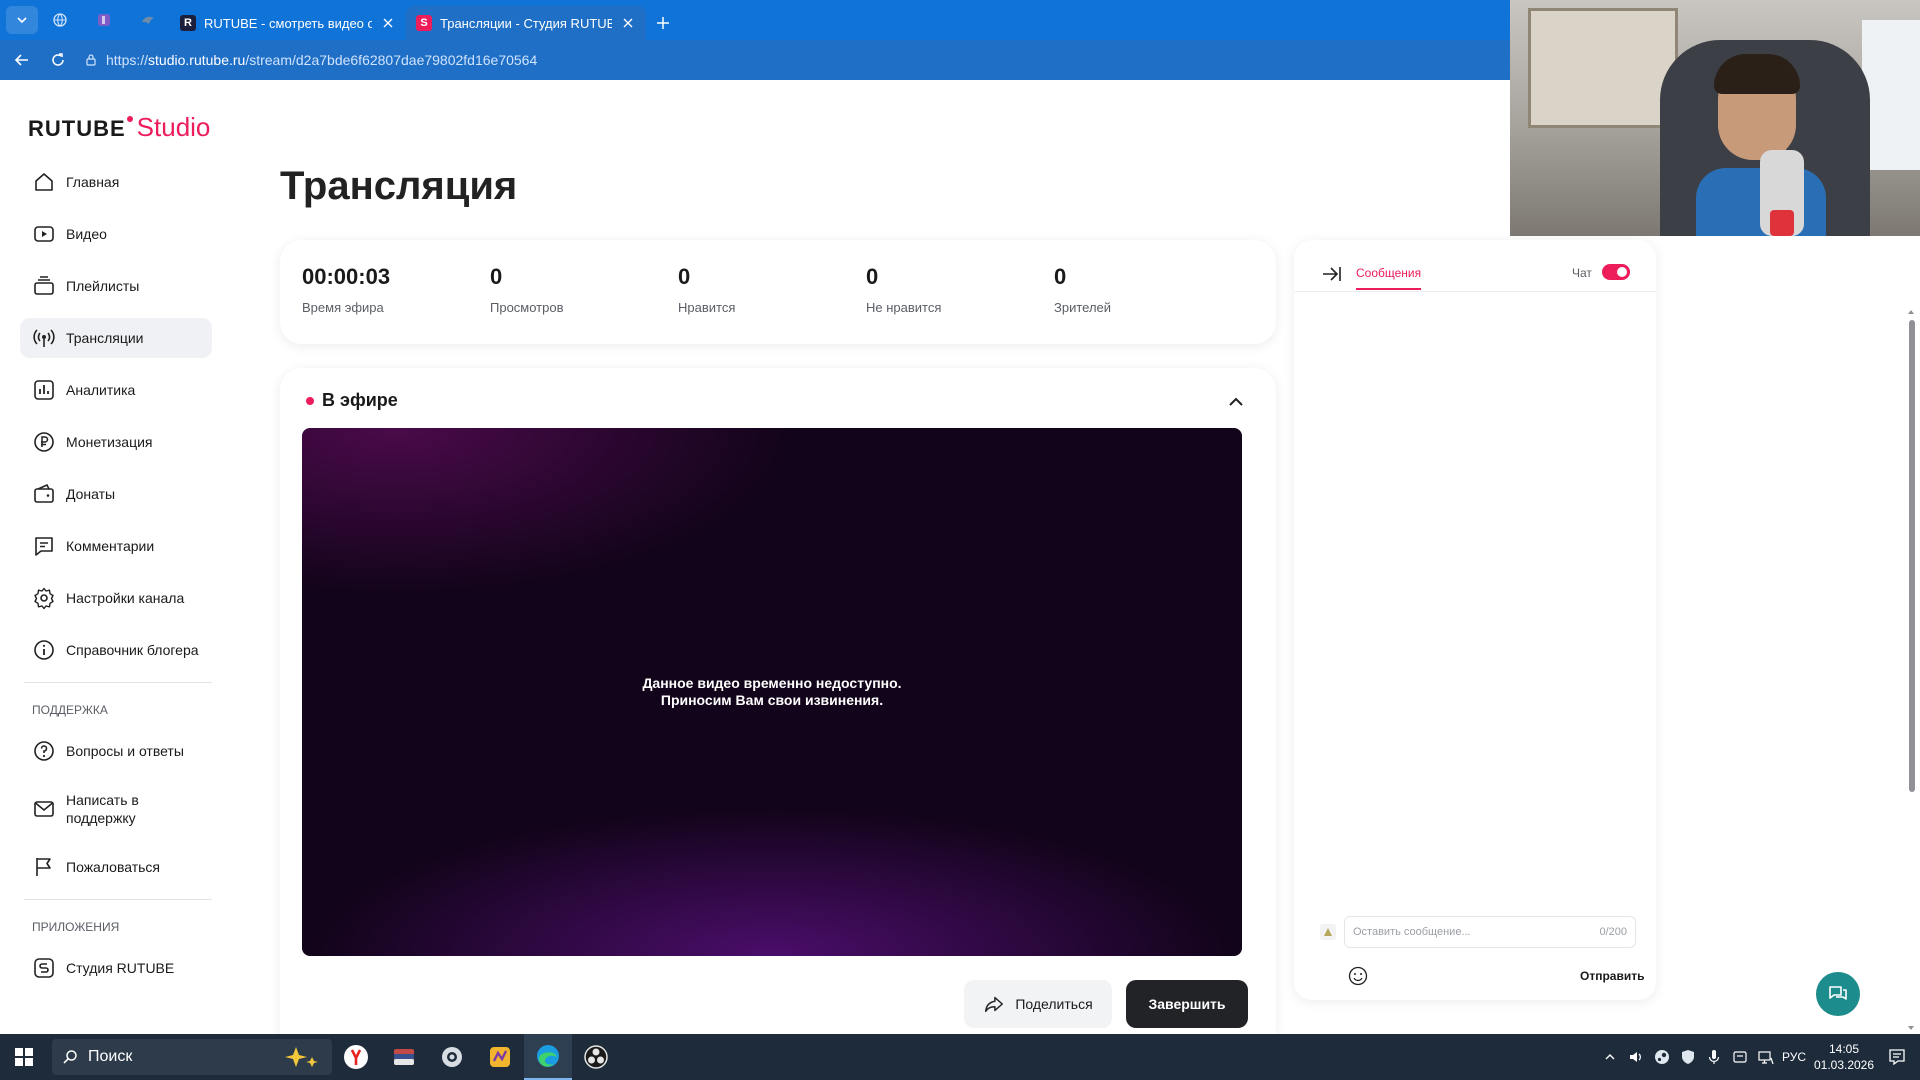 This screenshot has width=1920, height=1080. I want to click on rutube-studio-logo: RUTUBE Studio, so click(119, 127).